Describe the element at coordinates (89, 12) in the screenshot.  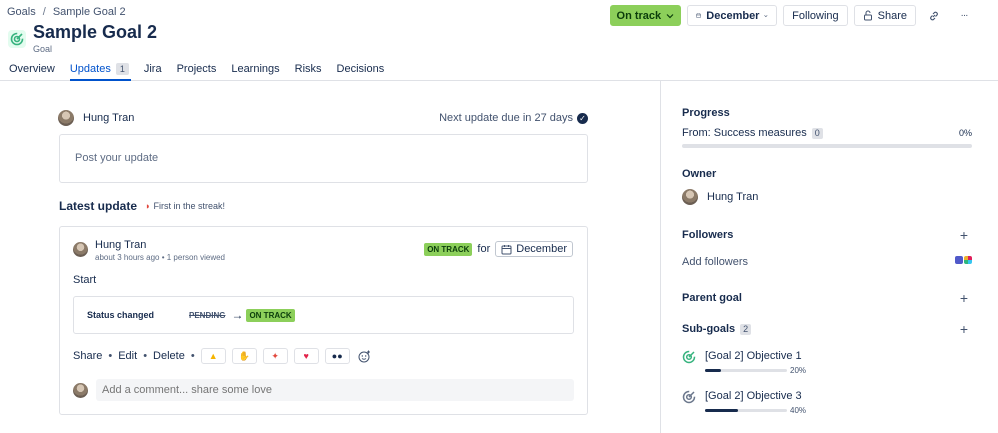
I see `breadcrumb-current: Sample Goal 2` at that location.